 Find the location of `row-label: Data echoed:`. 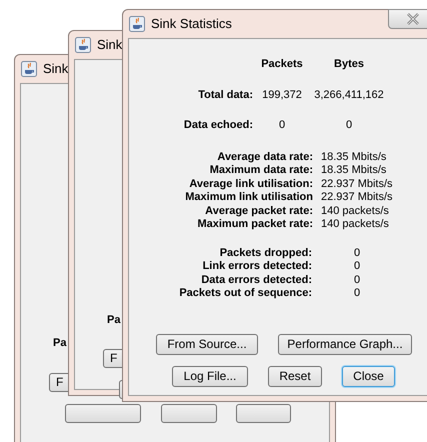

row-label: Data echoed: is located at coordinates (217, 125).